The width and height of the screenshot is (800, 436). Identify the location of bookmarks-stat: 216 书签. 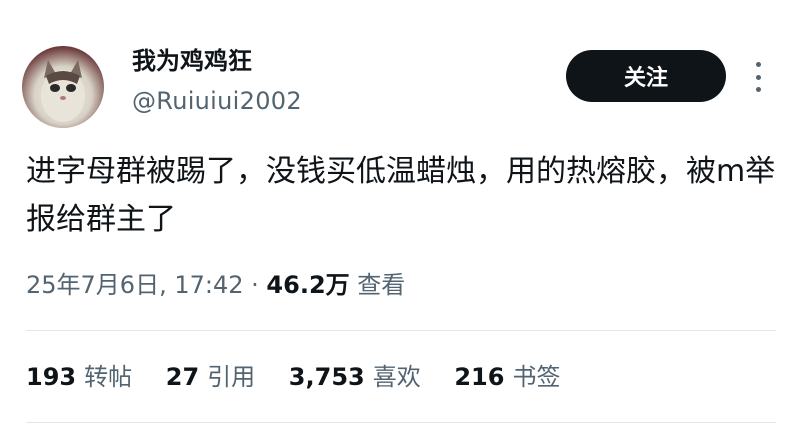
(507, 377).